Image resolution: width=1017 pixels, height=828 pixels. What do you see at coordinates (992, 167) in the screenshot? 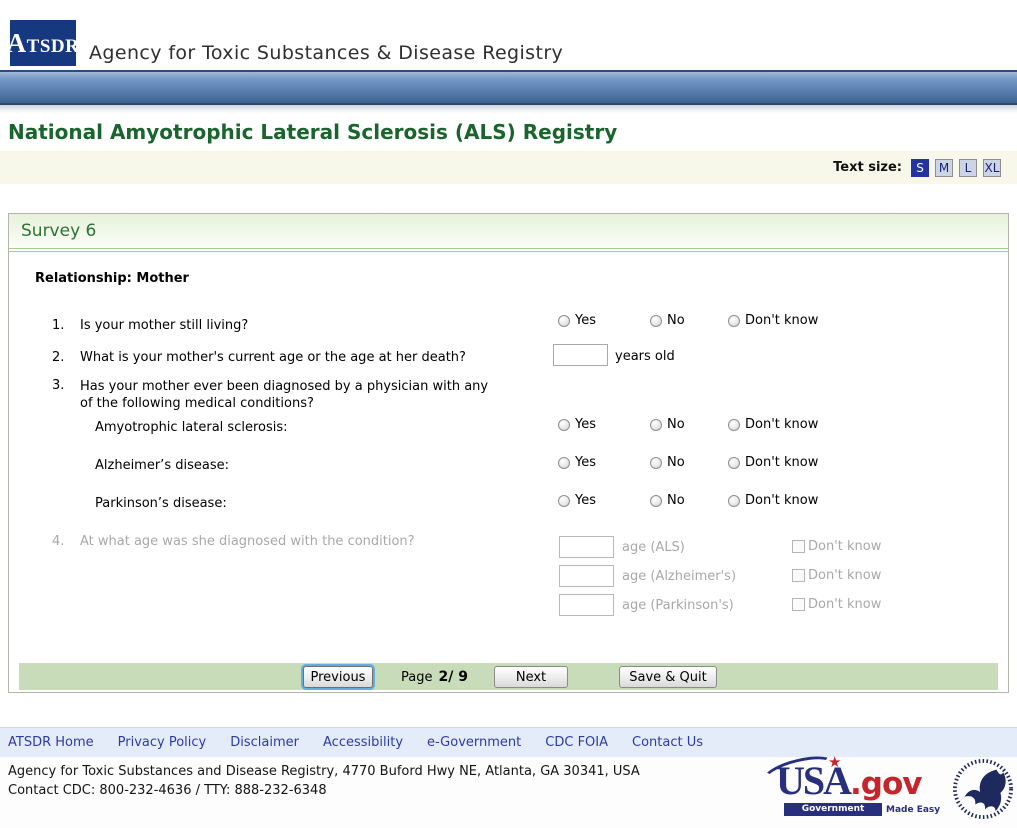
I see `text-size-xlarge-button: XL` at bounding box center [992, 167].